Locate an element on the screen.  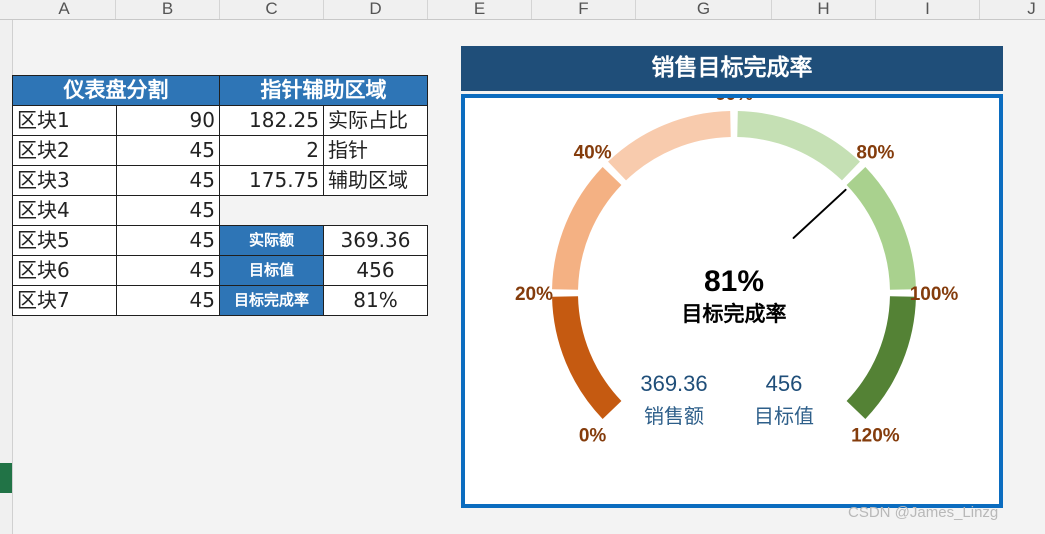
completion-rate-label: 目标完成率 is located at coordinates (734, 314).